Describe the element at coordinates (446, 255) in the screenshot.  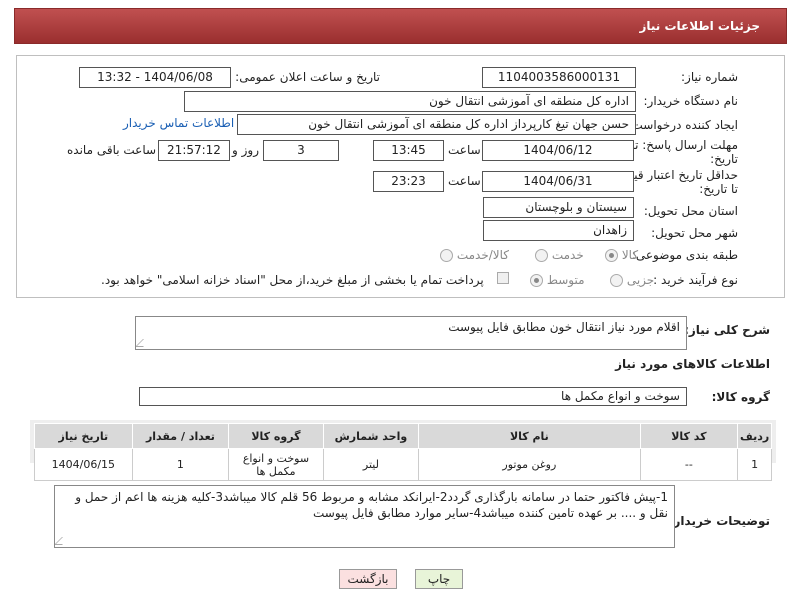
I see `goods-service-radio` at that location.